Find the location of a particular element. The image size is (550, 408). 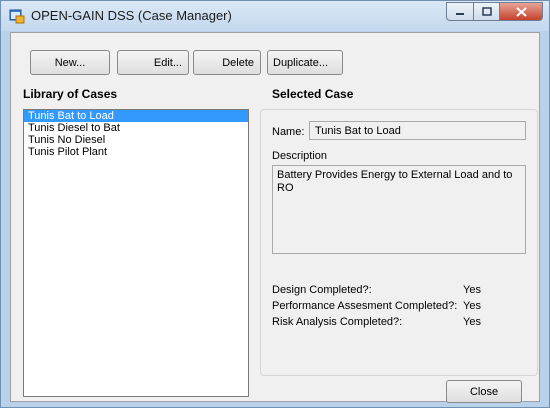

close-icon is located at coordinates (521, 11).